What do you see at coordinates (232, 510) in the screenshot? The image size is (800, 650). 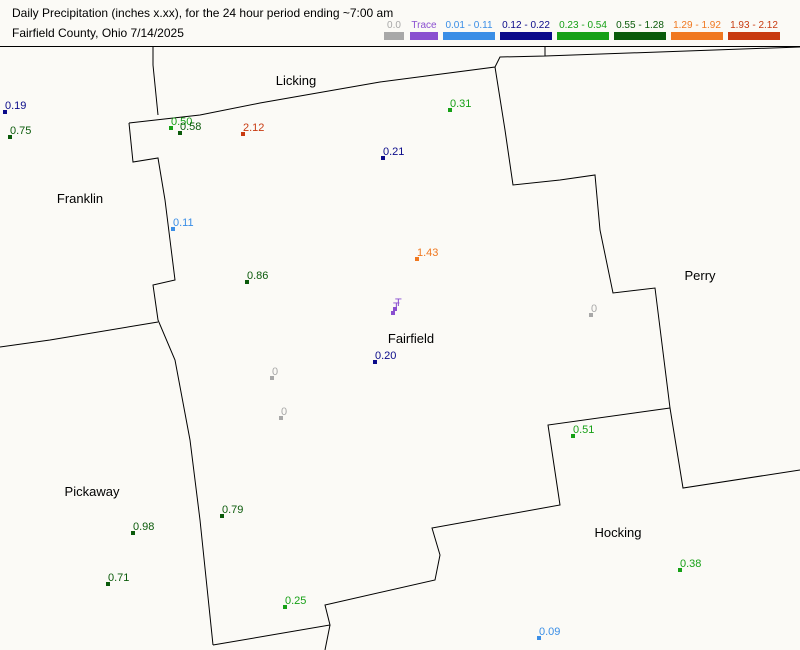 I see `station-value-label: 0.79` at bounding box center [232, 510].